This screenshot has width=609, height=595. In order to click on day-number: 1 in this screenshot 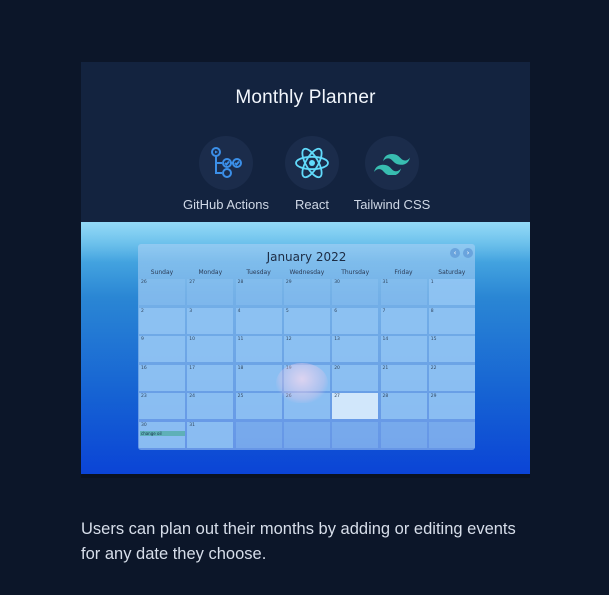, I will do `click(432, 282)`.